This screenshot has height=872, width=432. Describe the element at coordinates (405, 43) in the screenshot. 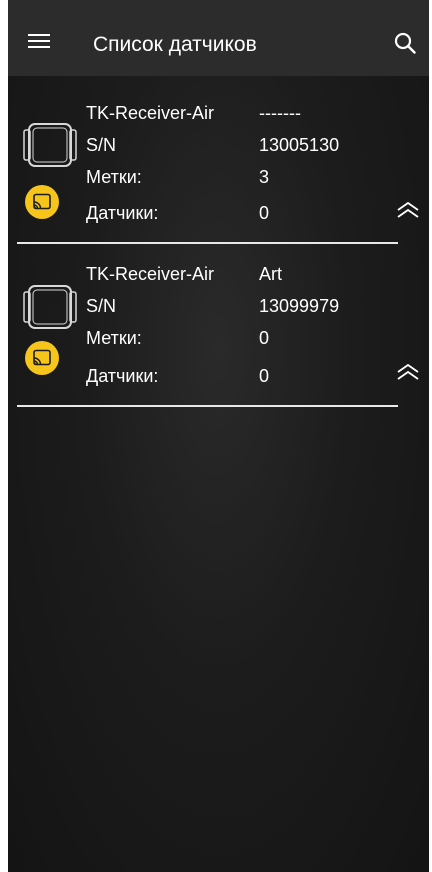

I see `search-icon` at that location.